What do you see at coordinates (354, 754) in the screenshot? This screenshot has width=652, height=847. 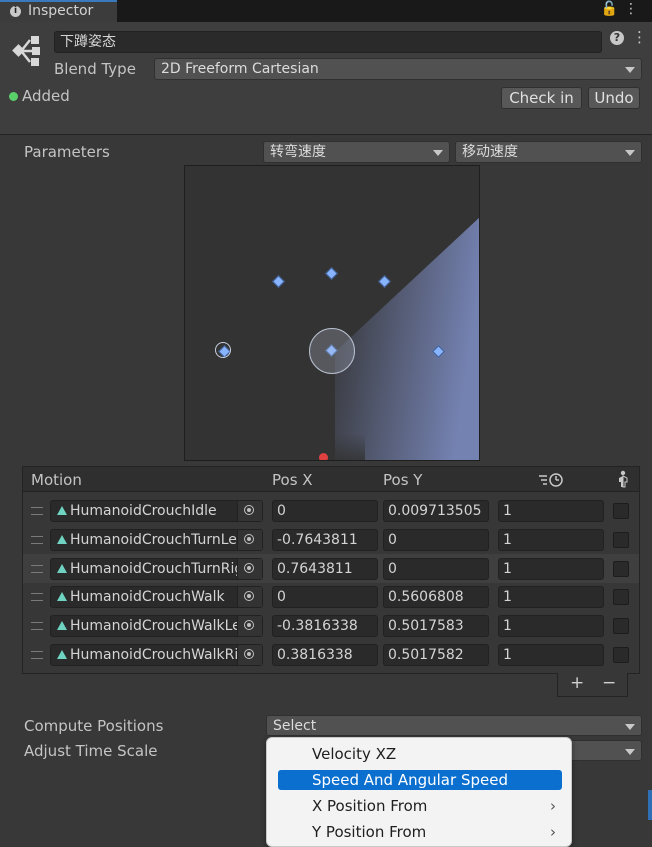 I see `menu-item-label: Velocity XZ` at bounding box center [354, 754].